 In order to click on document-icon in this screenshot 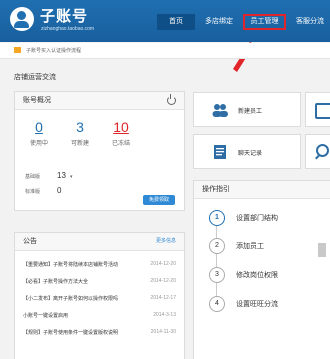, I will do `click(220, 152)`.